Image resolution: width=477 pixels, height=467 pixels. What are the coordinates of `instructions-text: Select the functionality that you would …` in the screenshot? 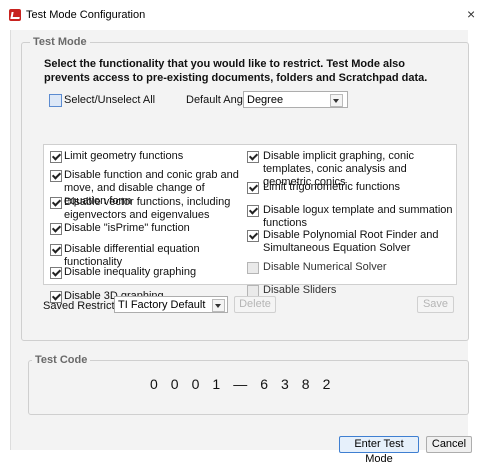 It's located at (236, 71).